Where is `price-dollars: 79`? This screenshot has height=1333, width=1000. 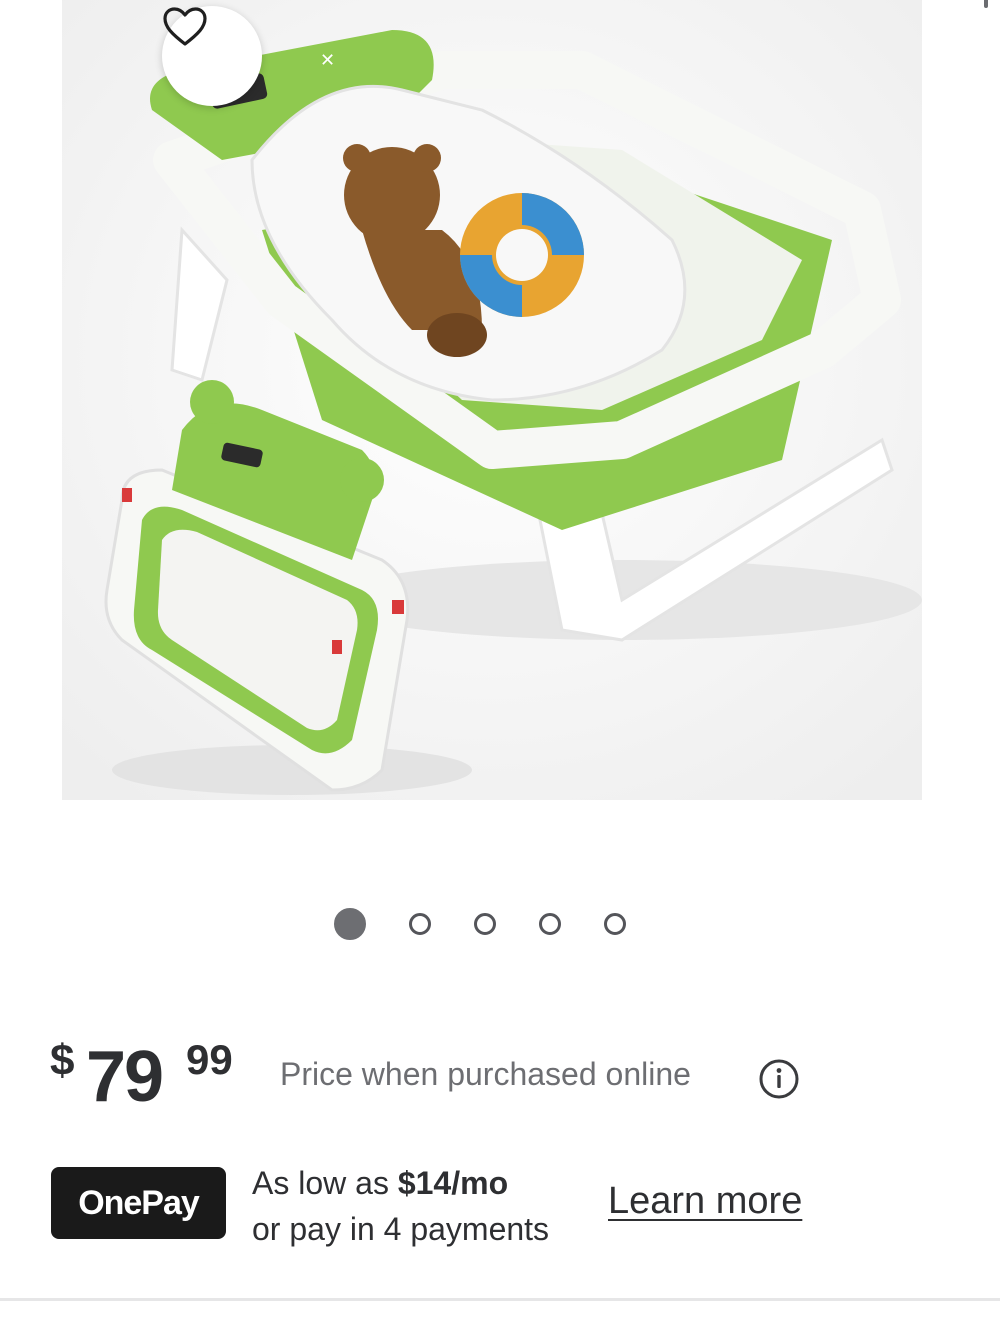 price-dollars: 79 is located at coordinates (125, 1077).